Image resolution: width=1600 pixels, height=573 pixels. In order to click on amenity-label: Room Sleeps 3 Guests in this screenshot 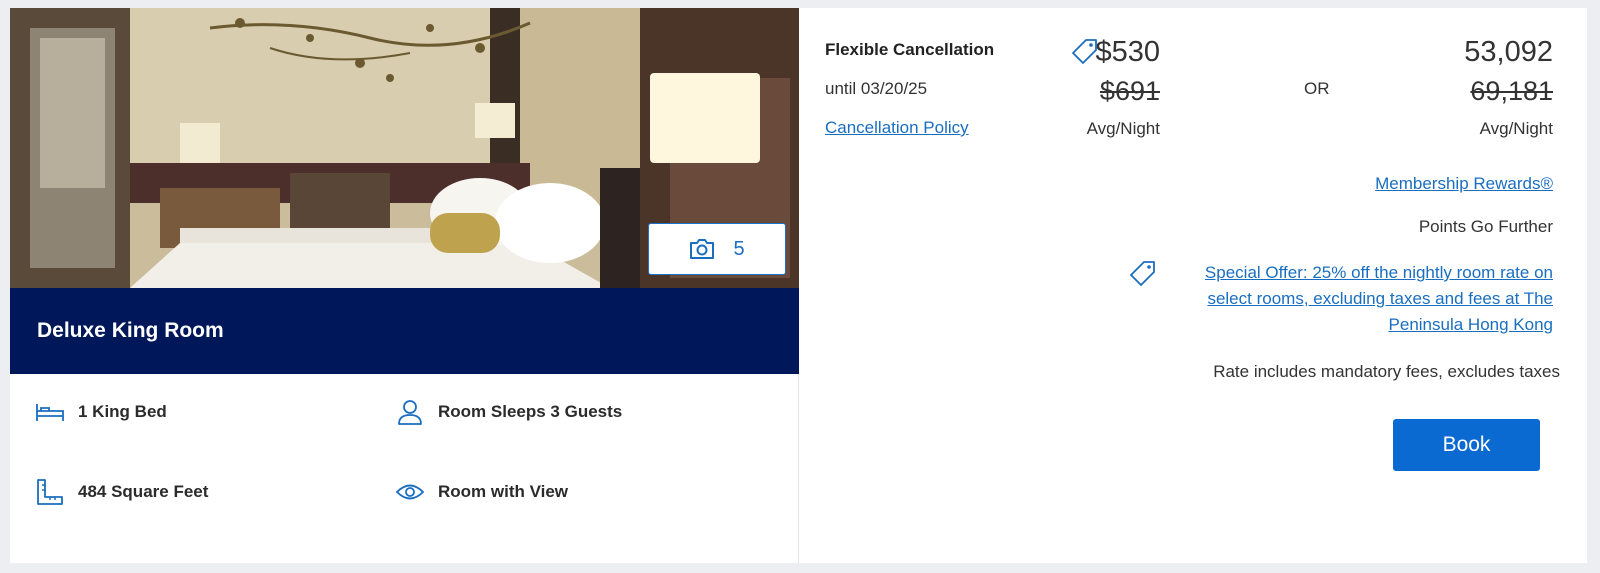, I will do `click(530, 411)`.